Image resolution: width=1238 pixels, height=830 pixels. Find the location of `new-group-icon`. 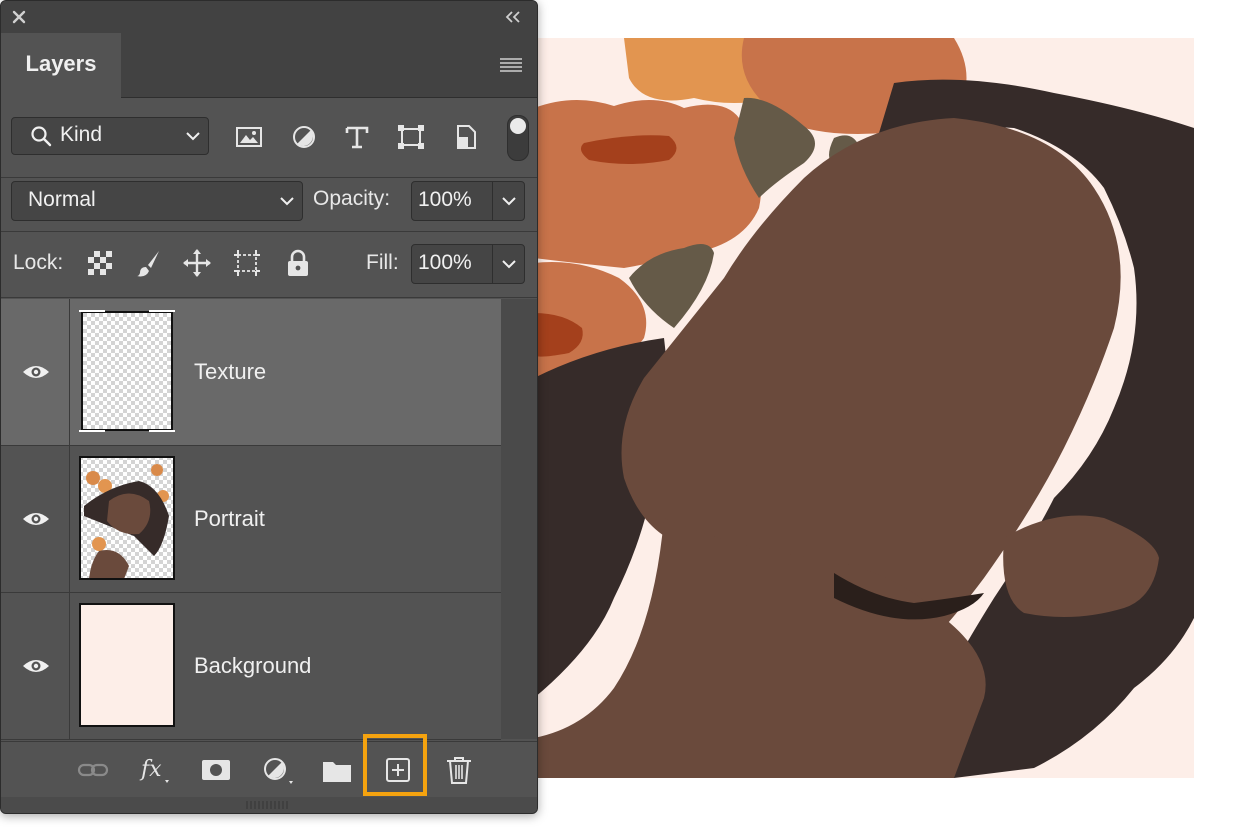

new-group-icon is located at coordinates (337, 770).